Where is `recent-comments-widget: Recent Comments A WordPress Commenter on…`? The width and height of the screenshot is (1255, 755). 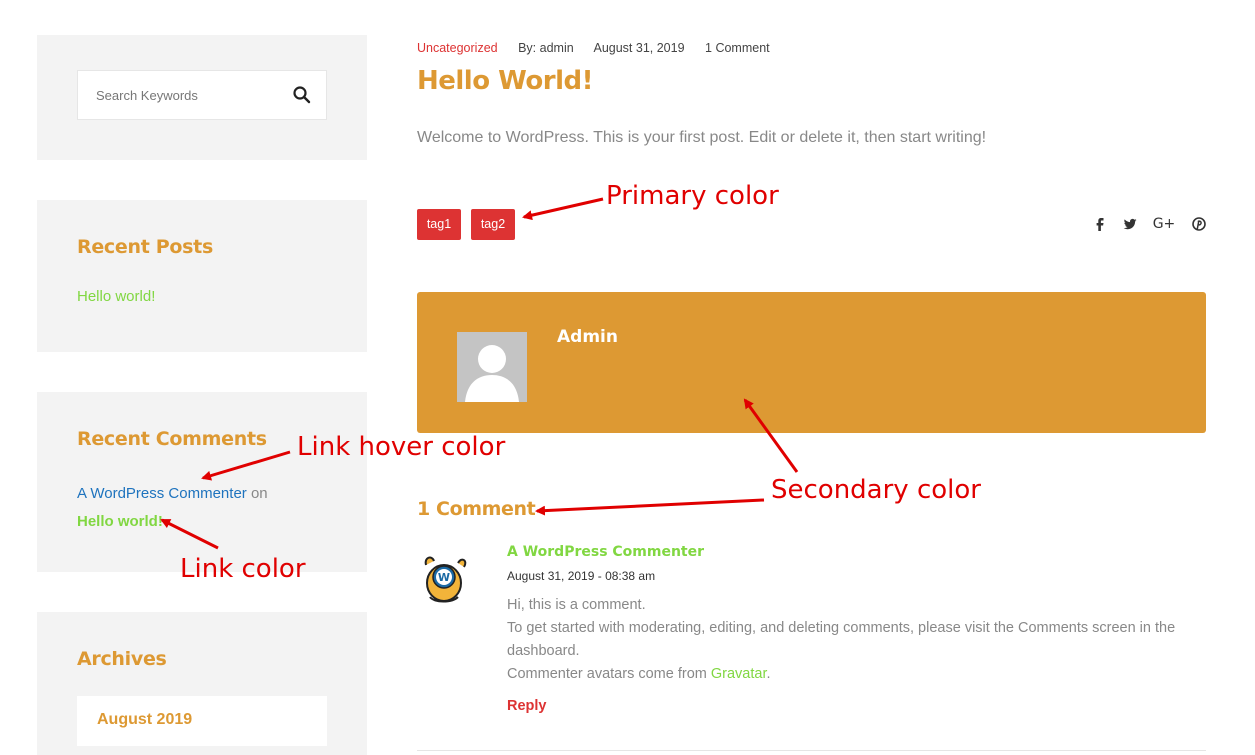
recent-comments-widget: Recent Comments A WordPress Commenter on… is located at coordinates (202, 482).